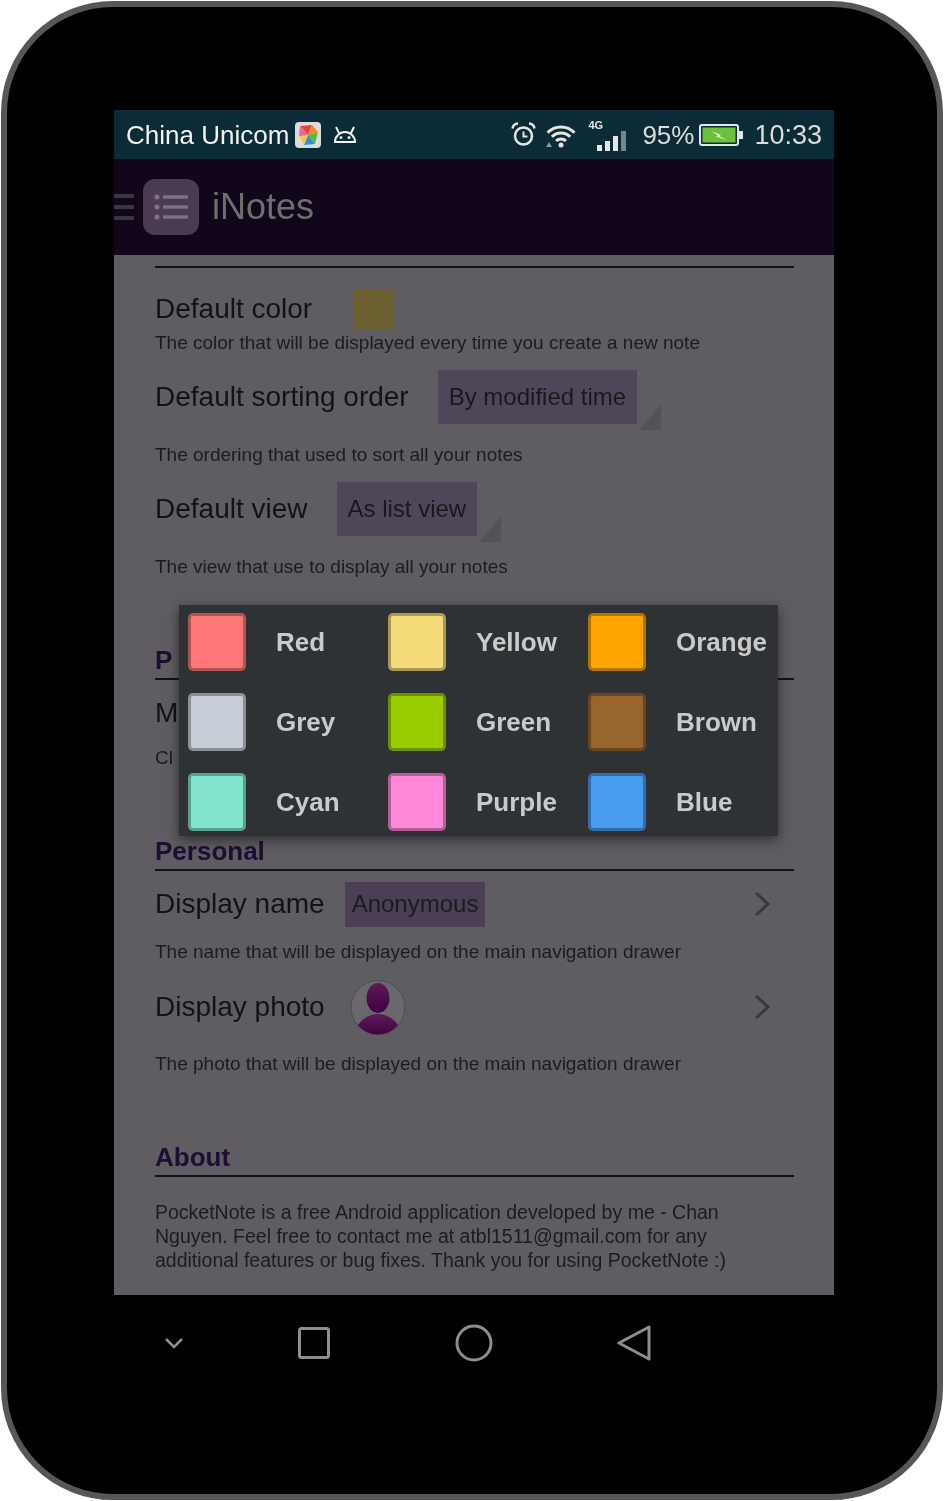 This screenshot has height=1501, width=944. Describe the element at coordinates (240, 1007) in the screenshot. I see `setting-title: Display photo` at that location.